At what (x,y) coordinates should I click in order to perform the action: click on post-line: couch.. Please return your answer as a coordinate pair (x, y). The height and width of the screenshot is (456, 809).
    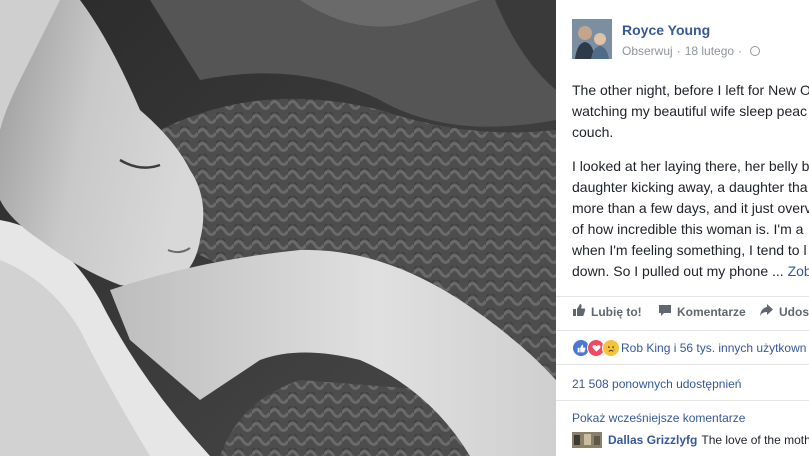
    Looking at the image, I should click on (593, 132).